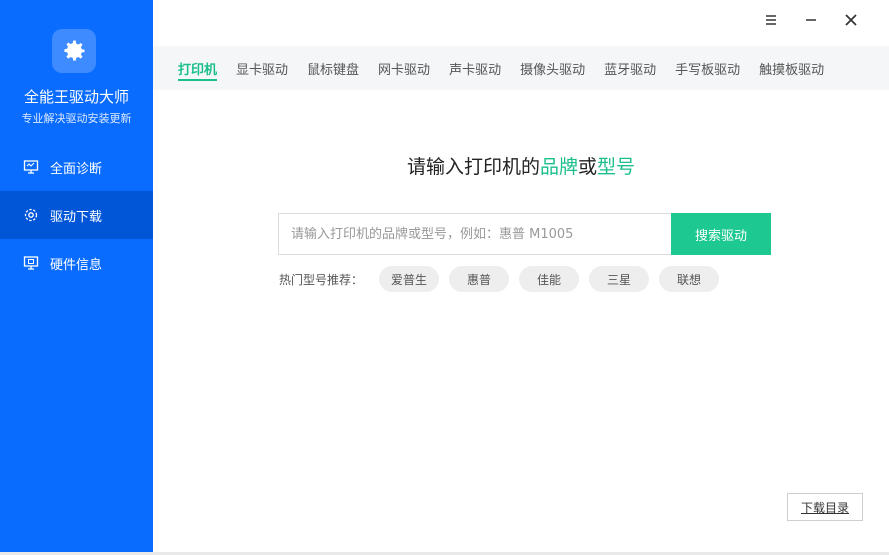 The width and height of the screenshot is (889, 555). I want to click on hot-models-label: 热门型号推荐：, so click(321, 279).